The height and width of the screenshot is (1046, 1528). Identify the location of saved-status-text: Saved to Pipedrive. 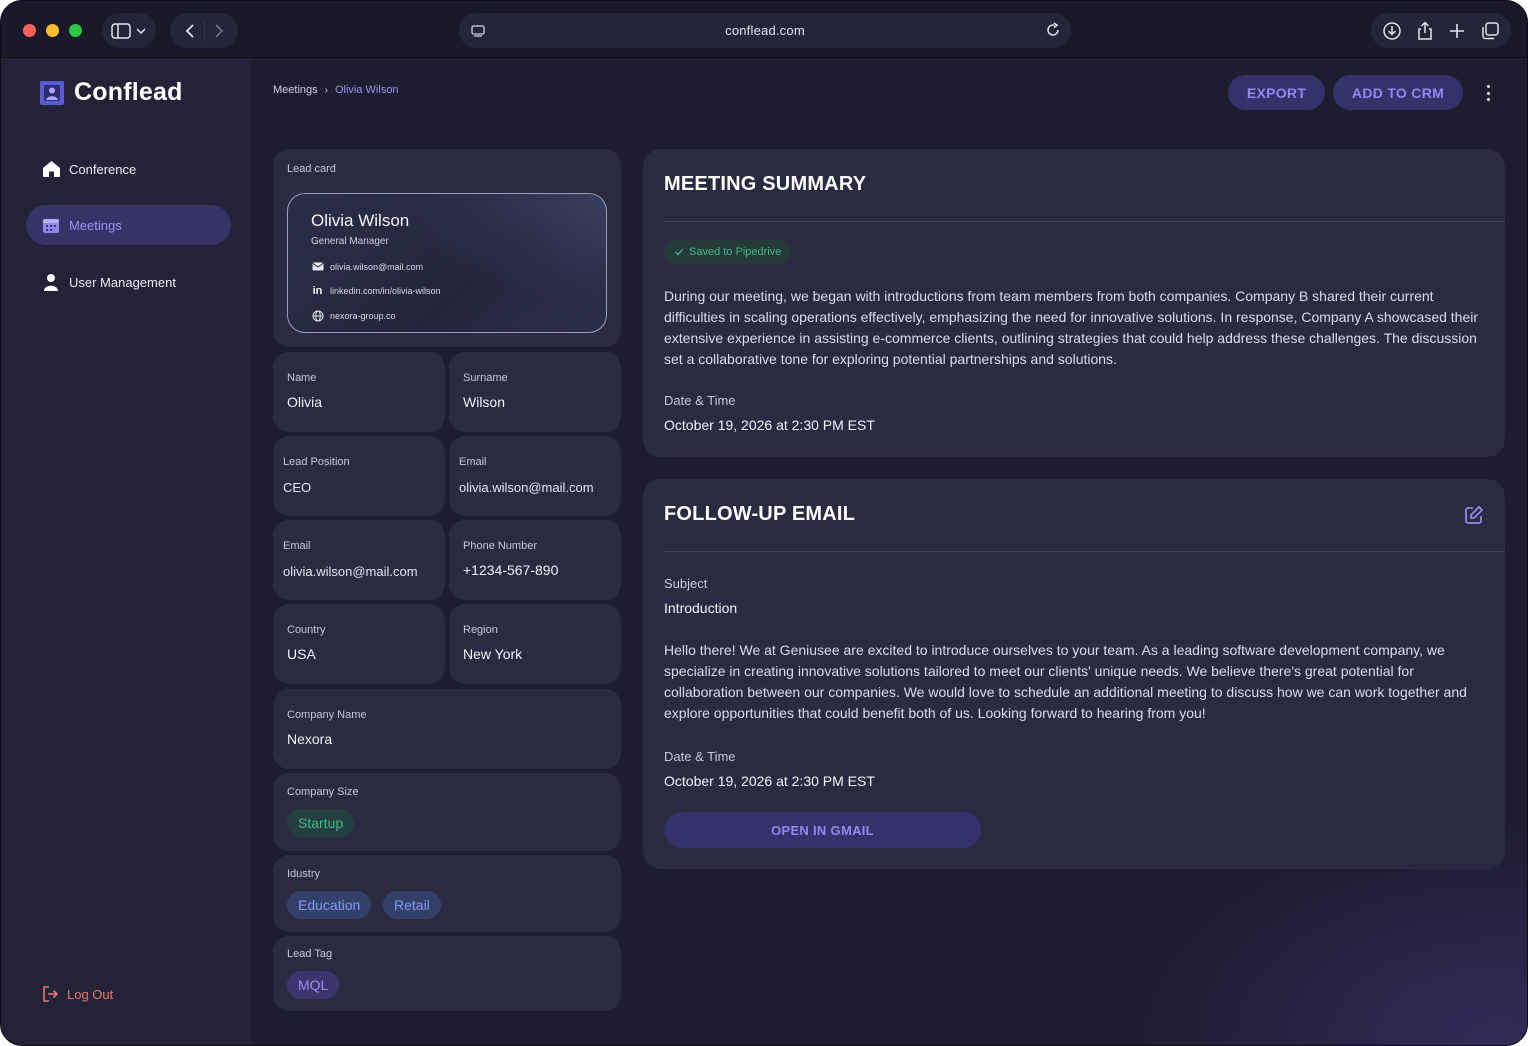
(735, 252).